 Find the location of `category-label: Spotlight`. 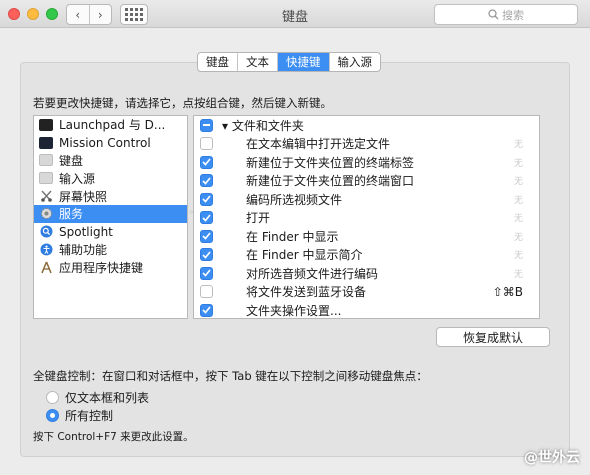

category-label: Spotlight is located at coordinates (86, 231).